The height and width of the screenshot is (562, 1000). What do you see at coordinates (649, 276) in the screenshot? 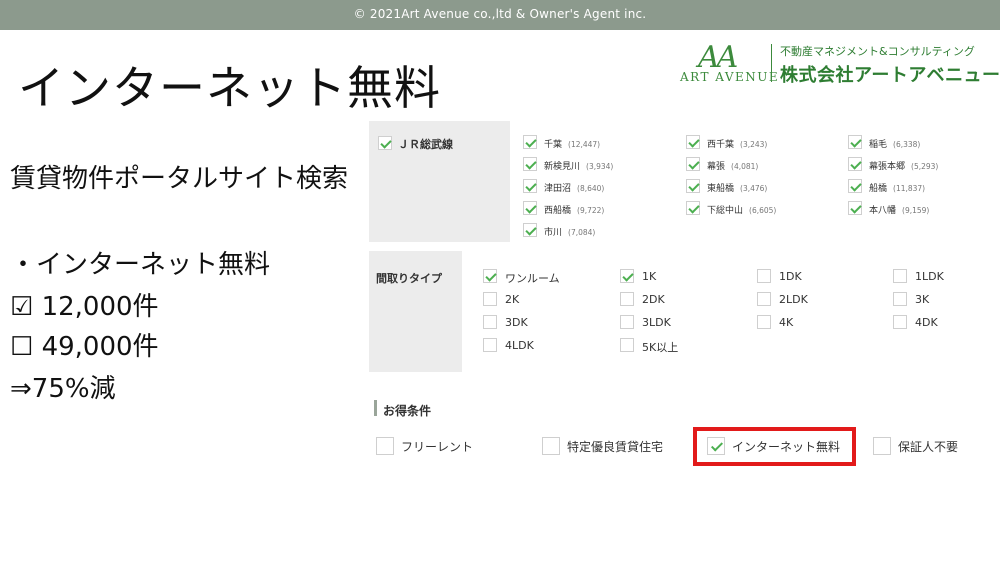
I see `layout-option-label: 1K` at bounding box center [649, 276].